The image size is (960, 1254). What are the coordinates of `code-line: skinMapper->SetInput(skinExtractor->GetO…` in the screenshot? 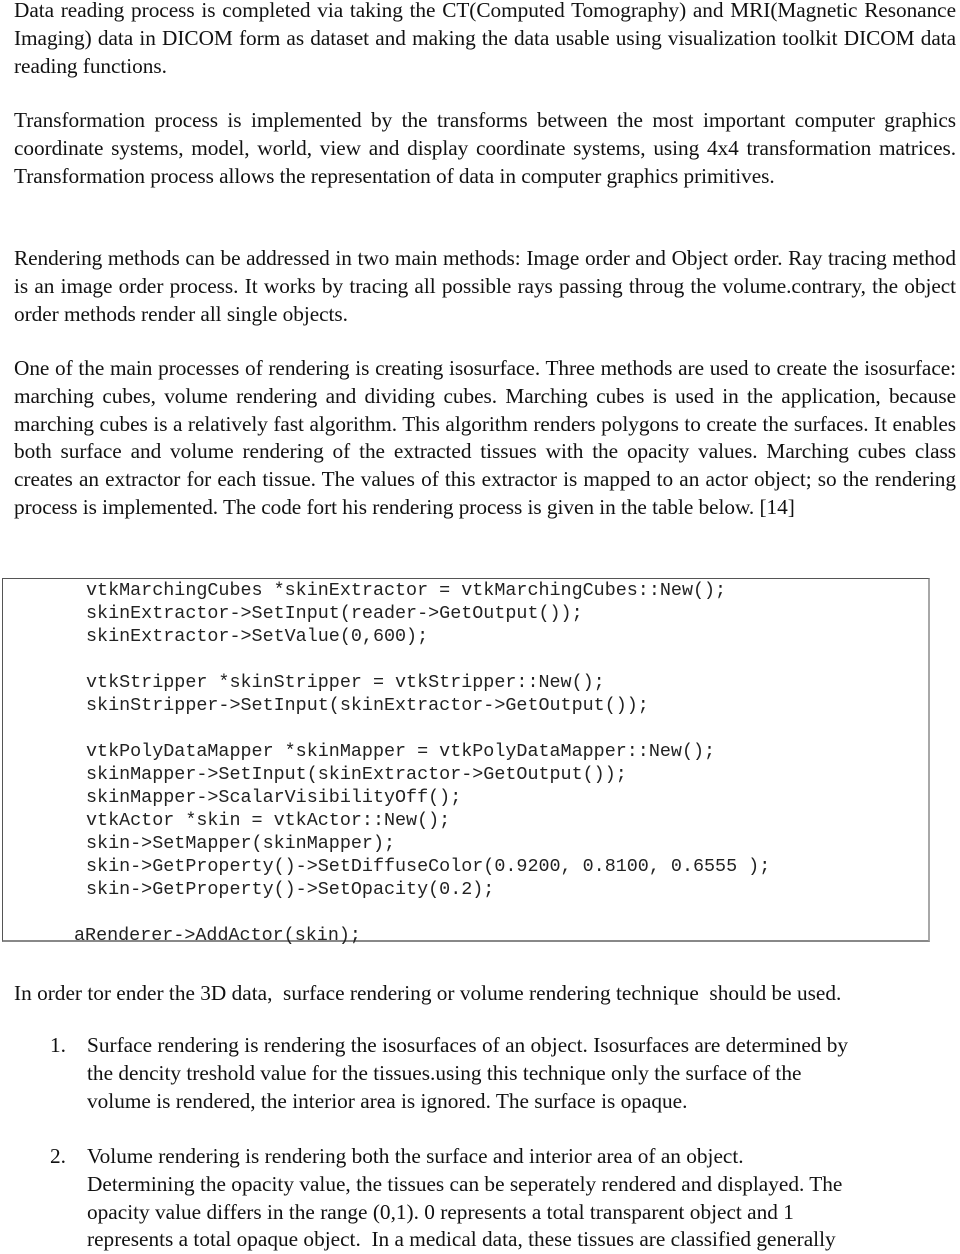 It's located at (356, 774).